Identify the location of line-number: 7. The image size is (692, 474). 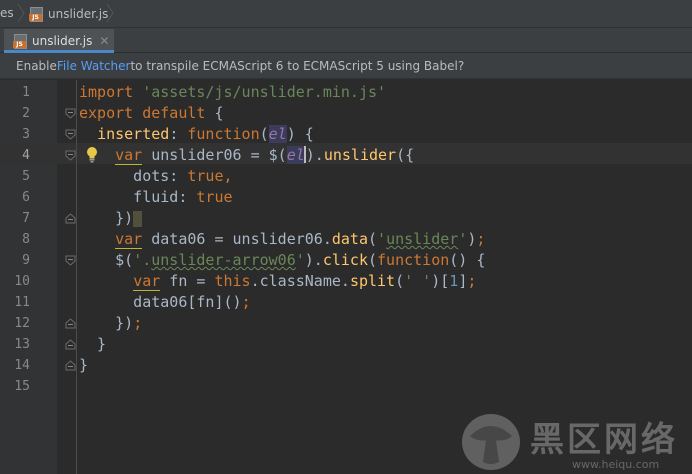
(26, 218).